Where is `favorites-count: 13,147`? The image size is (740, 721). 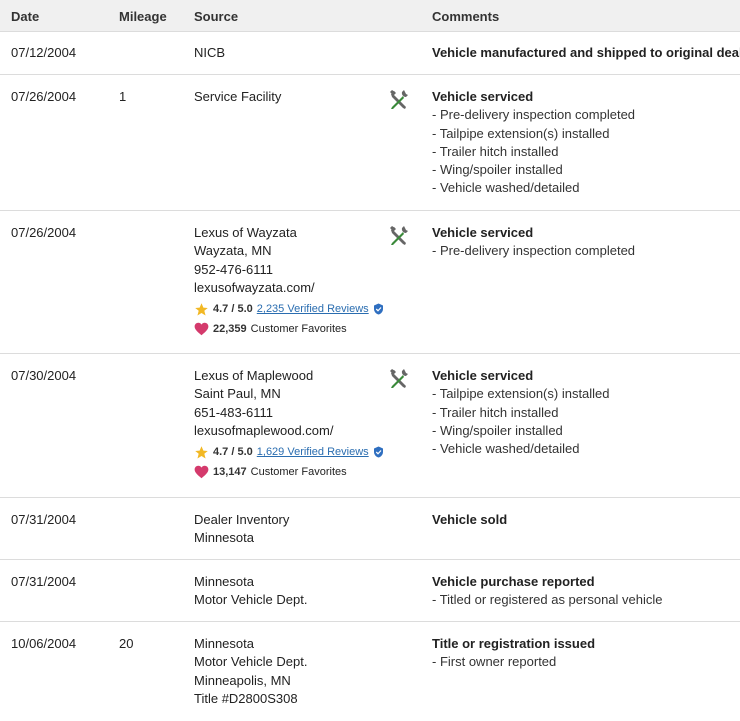 favorites-count: 13,147 is located at coordinates (230, 472).